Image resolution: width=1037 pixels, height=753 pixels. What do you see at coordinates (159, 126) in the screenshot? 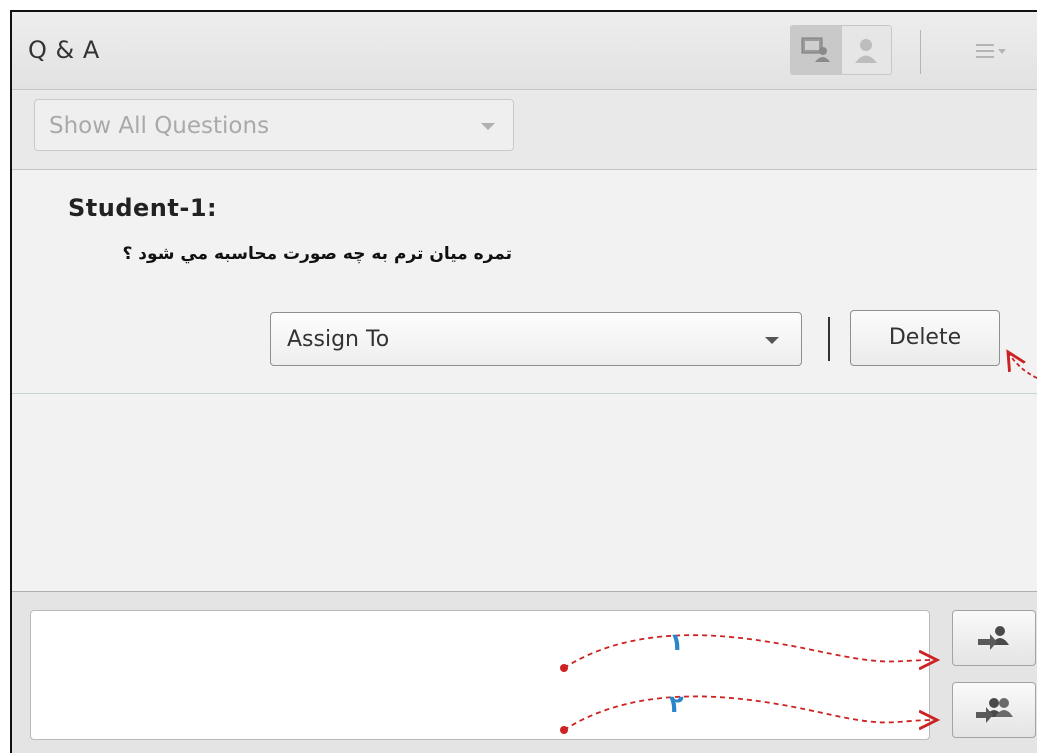
I see `question-filter-value: Show All Questions` at bounding box center [159, 126].